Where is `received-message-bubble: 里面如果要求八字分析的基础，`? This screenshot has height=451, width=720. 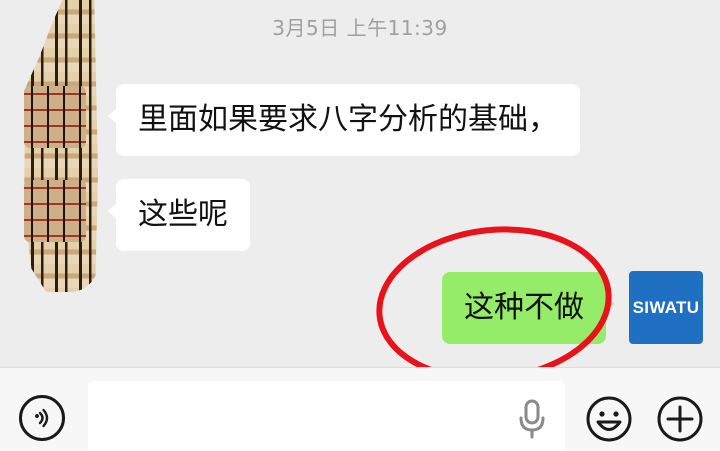 received-message-bubble: 里面如果要求八字分析的基础， is located at coordinates (344, 120).